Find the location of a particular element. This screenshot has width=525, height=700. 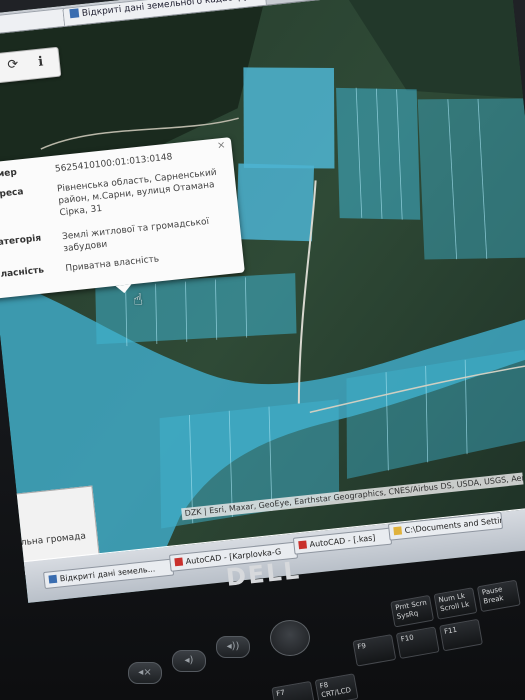

key-prntscrn: Prnt Scrn SysRq is located at coordinates (412, 611).